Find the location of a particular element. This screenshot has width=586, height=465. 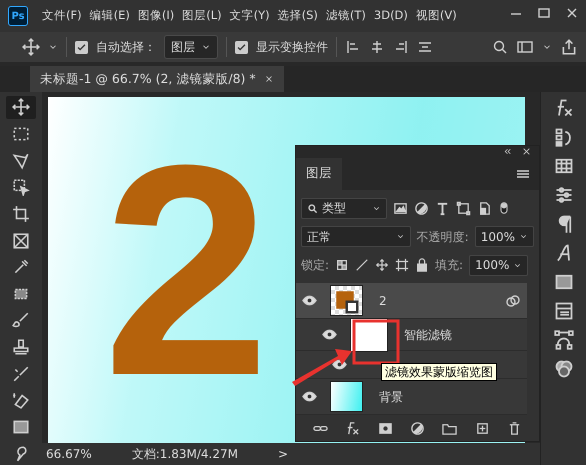

document-size: 文档:1.83M/4.27M is located at coordinates (185, 454).